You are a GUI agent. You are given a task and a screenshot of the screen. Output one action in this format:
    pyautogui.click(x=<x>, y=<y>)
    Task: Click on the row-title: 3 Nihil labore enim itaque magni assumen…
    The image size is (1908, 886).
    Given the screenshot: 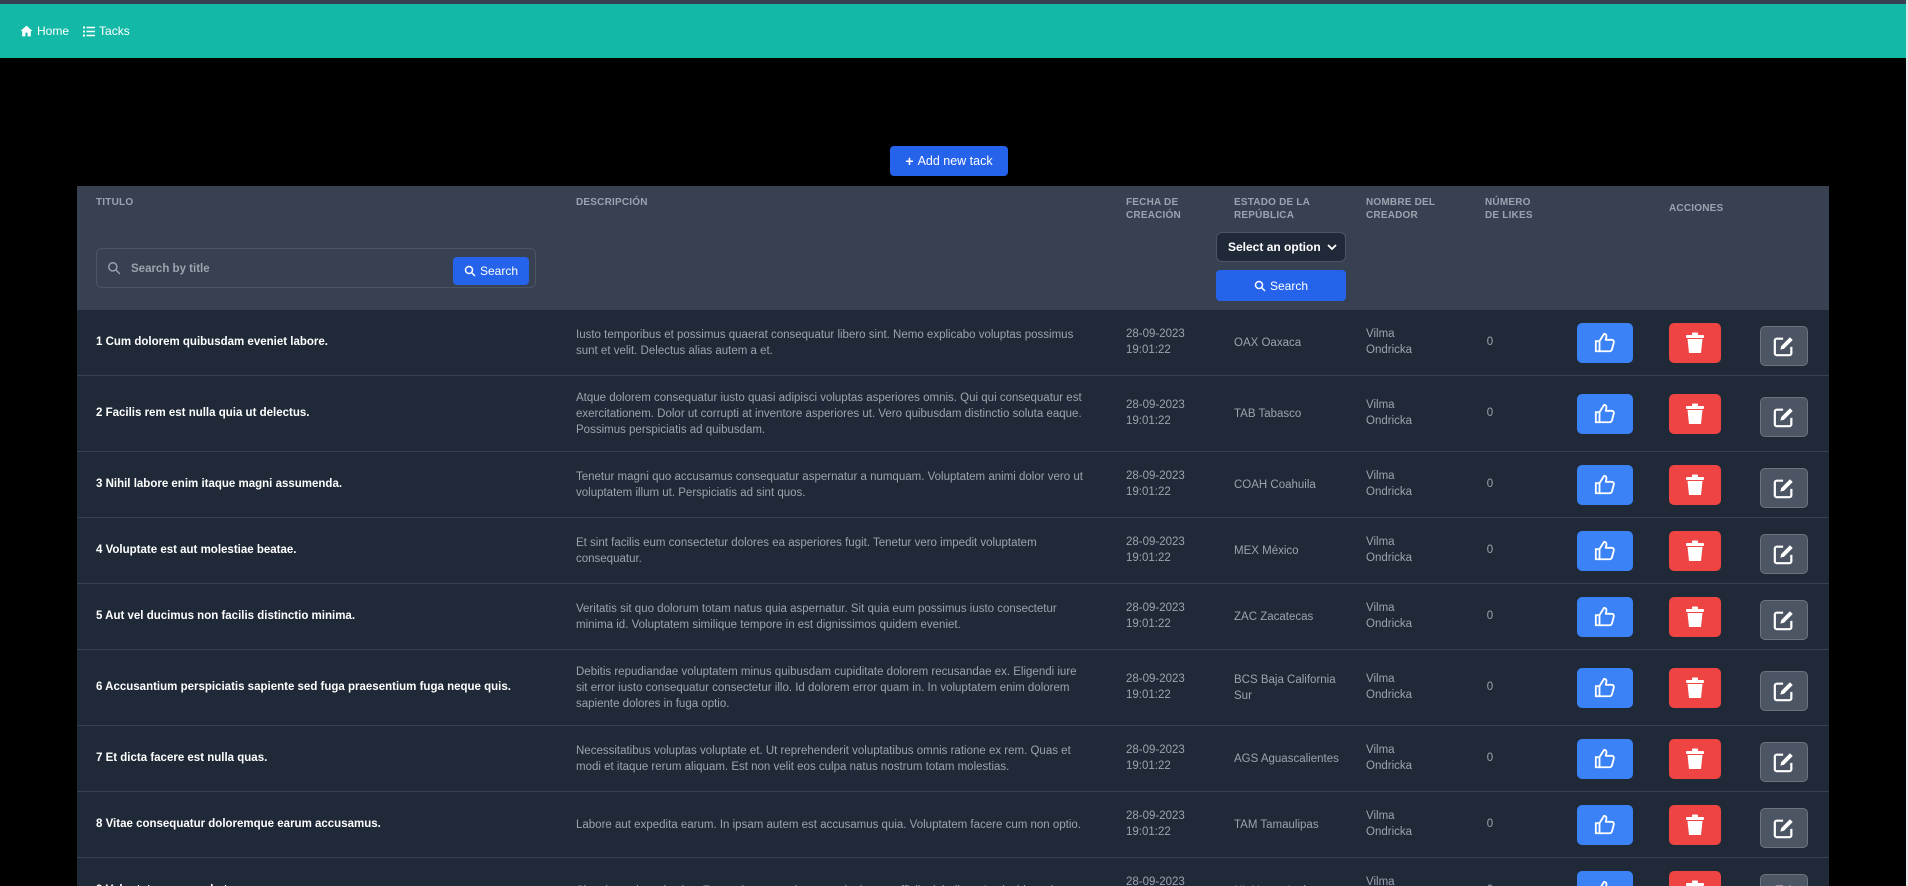 What is the action you would take?
    pyautogui.click(x=219, y=484)
    